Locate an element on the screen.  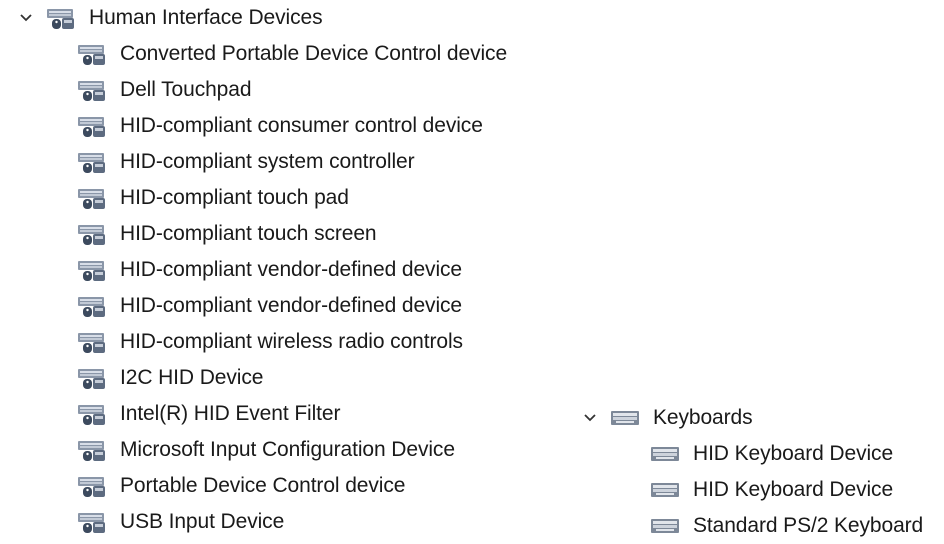
device-label: HID-compliant consumer control device is located at coordinates (301, 125).